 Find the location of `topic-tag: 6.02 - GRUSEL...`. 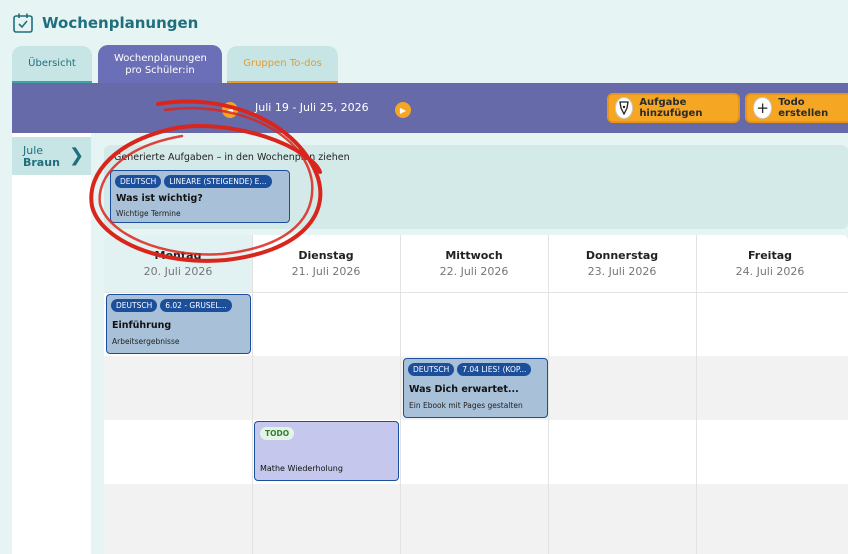

topic-tag: 6.02 - GRUSEL... is located at coordinates (196, 305).